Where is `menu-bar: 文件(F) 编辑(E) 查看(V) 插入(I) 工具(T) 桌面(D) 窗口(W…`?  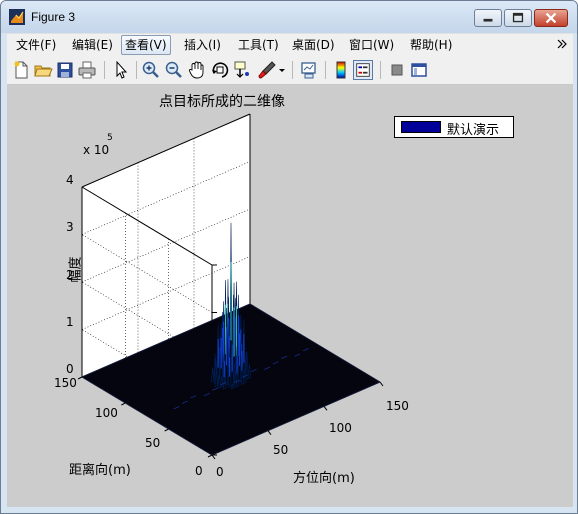
menu-bar: 文件(F) 编辑(E) 查看(V) 插入(I) 工具(T) 桌面(D) 窗口(W… is located at coordinates (290, 44).